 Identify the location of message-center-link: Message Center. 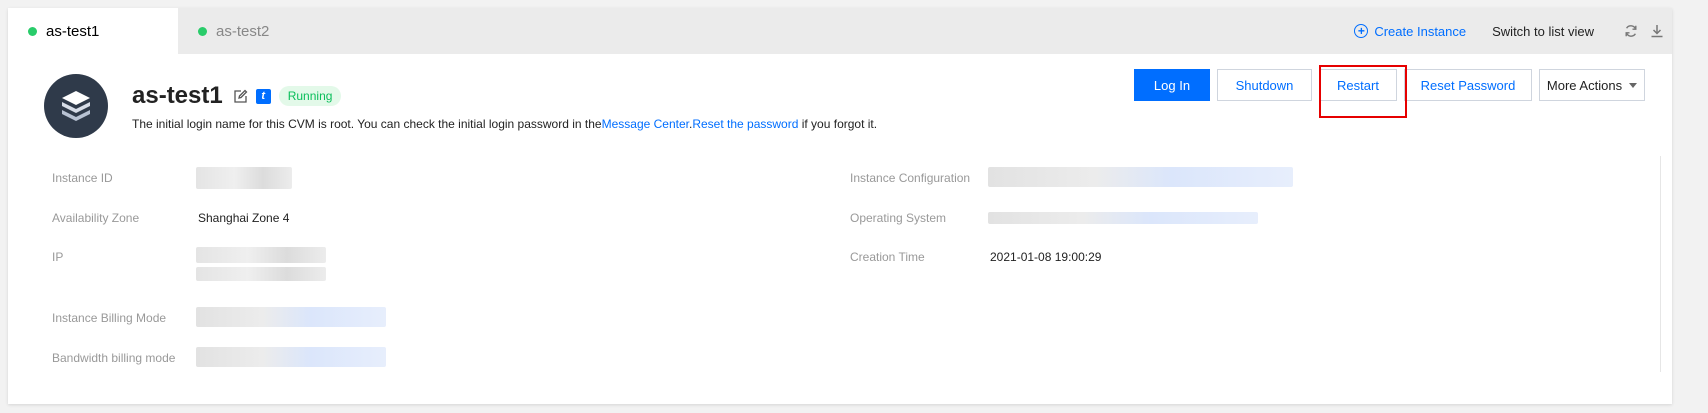
(645, 124).